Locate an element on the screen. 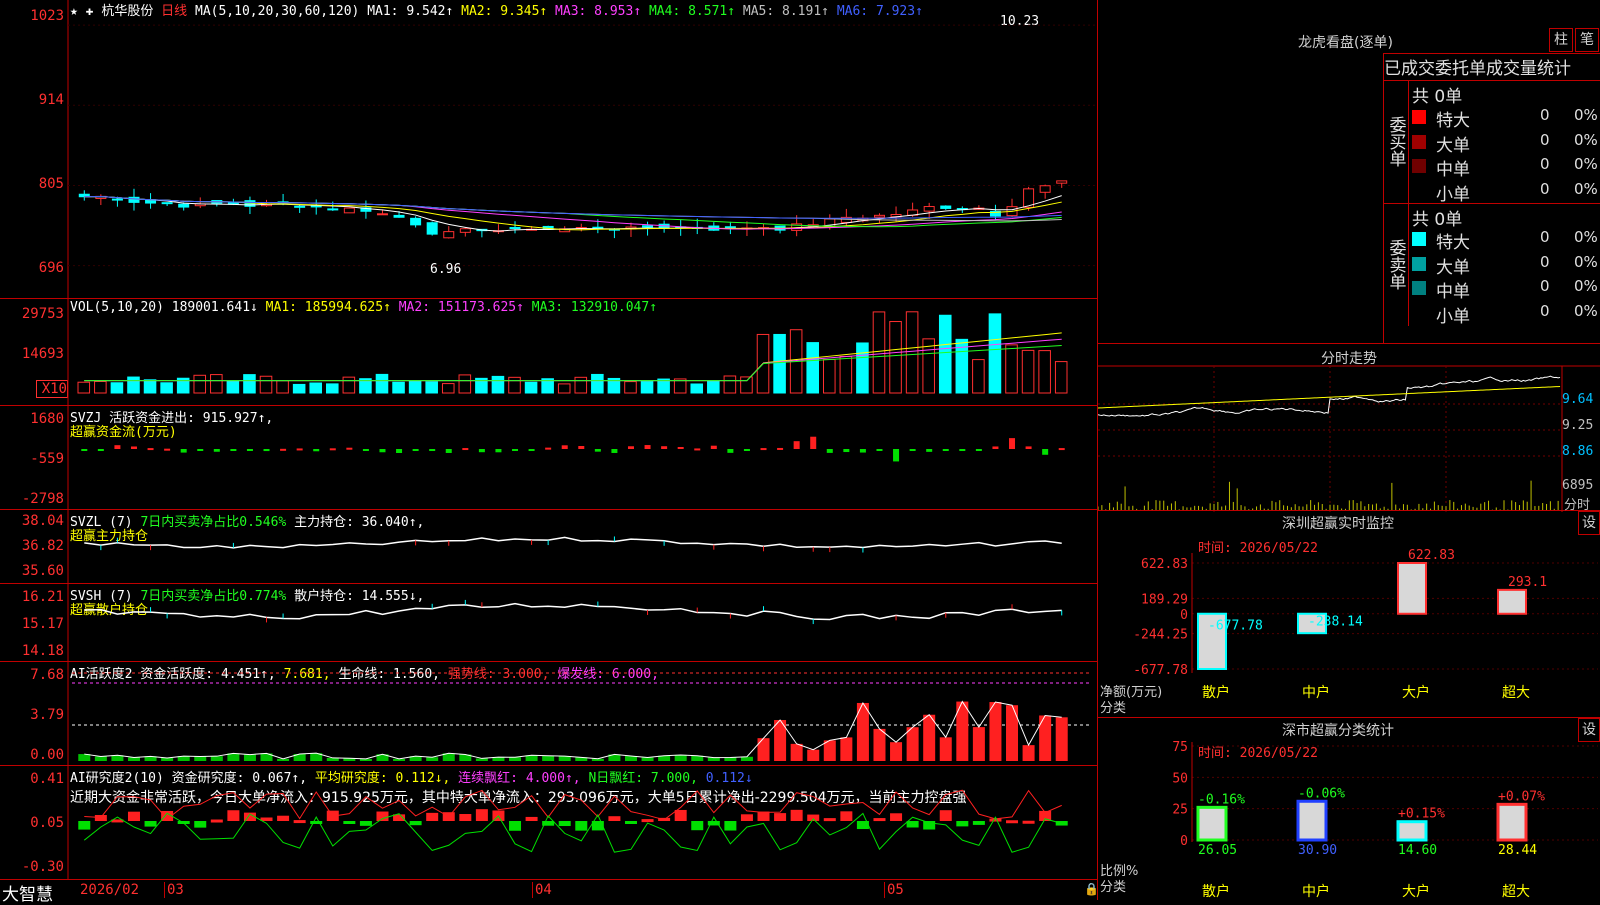 The image size is (1600, 905). classify-y-tick: 25 is located at coordinates (1180, 810).